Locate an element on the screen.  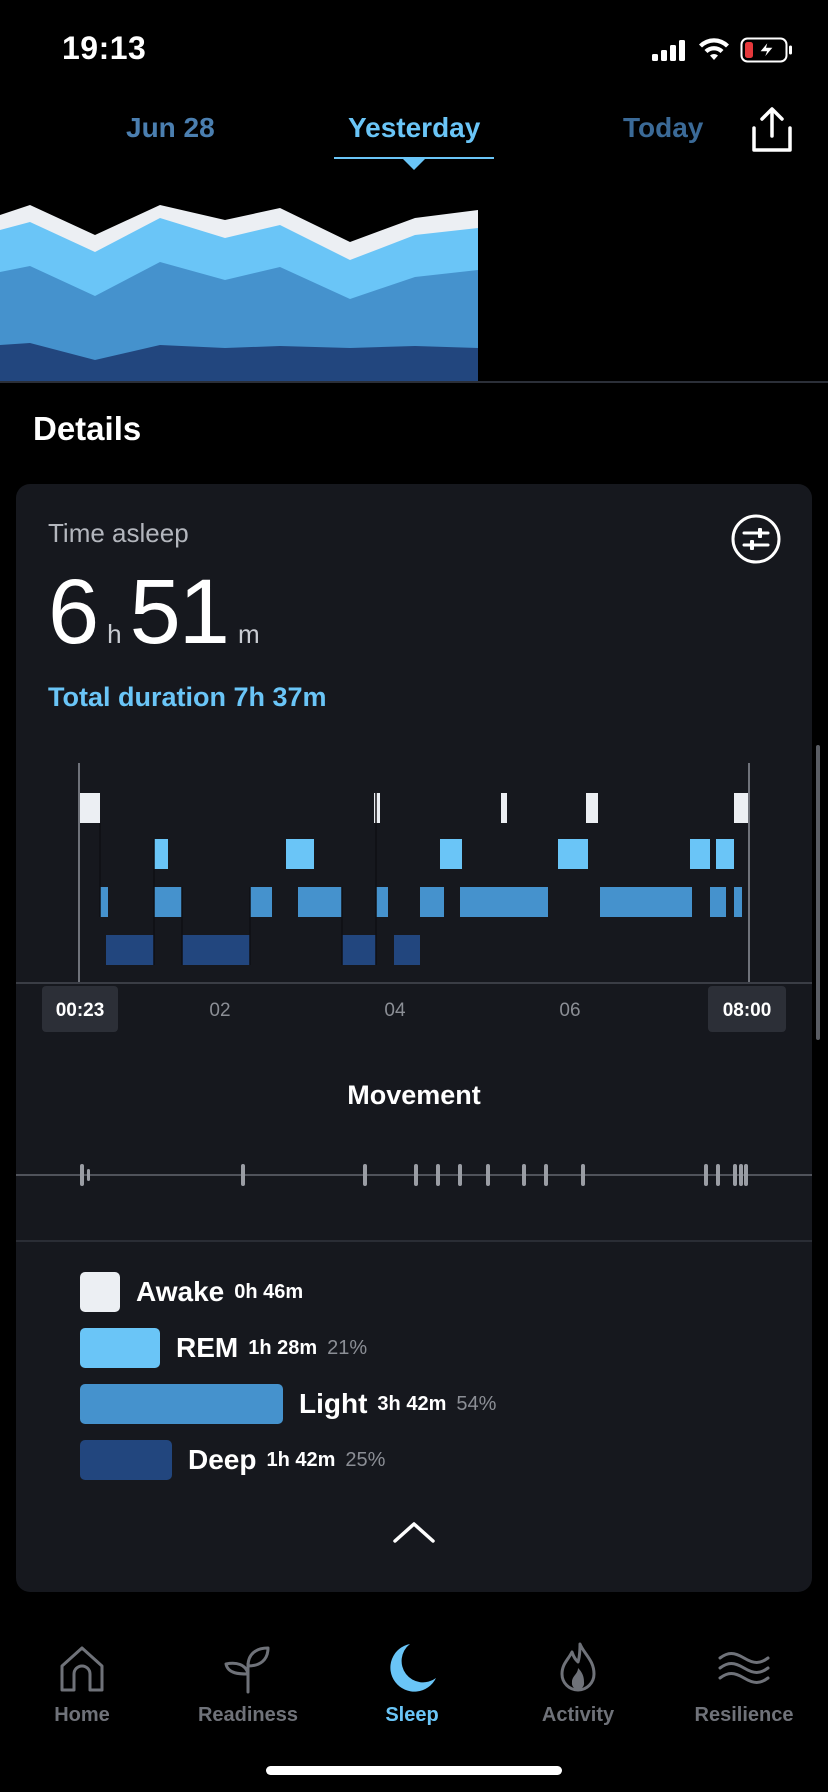
nav-home: Home is located at coordinates (82, 1683).